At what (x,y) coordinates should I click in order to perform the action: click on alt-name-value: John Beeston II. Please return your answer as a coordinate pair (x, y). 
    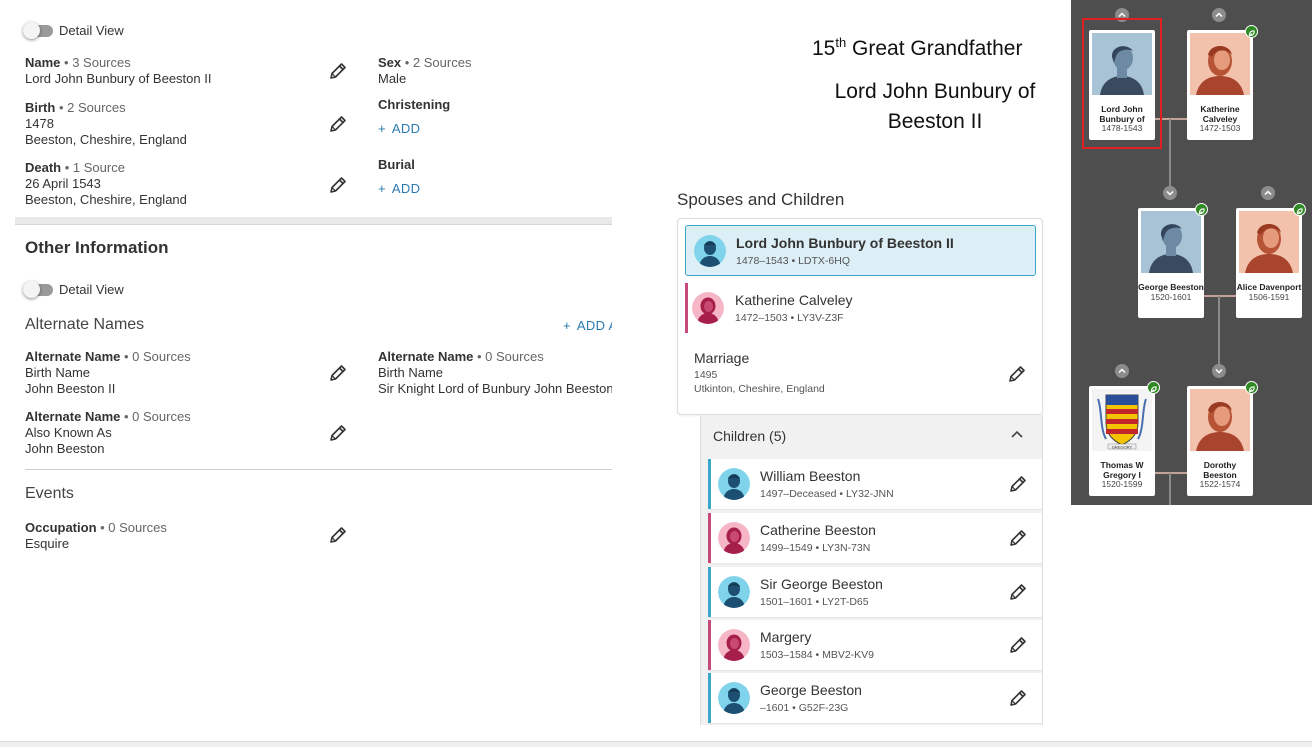
    Looking at the image, I should click on (70, 388).